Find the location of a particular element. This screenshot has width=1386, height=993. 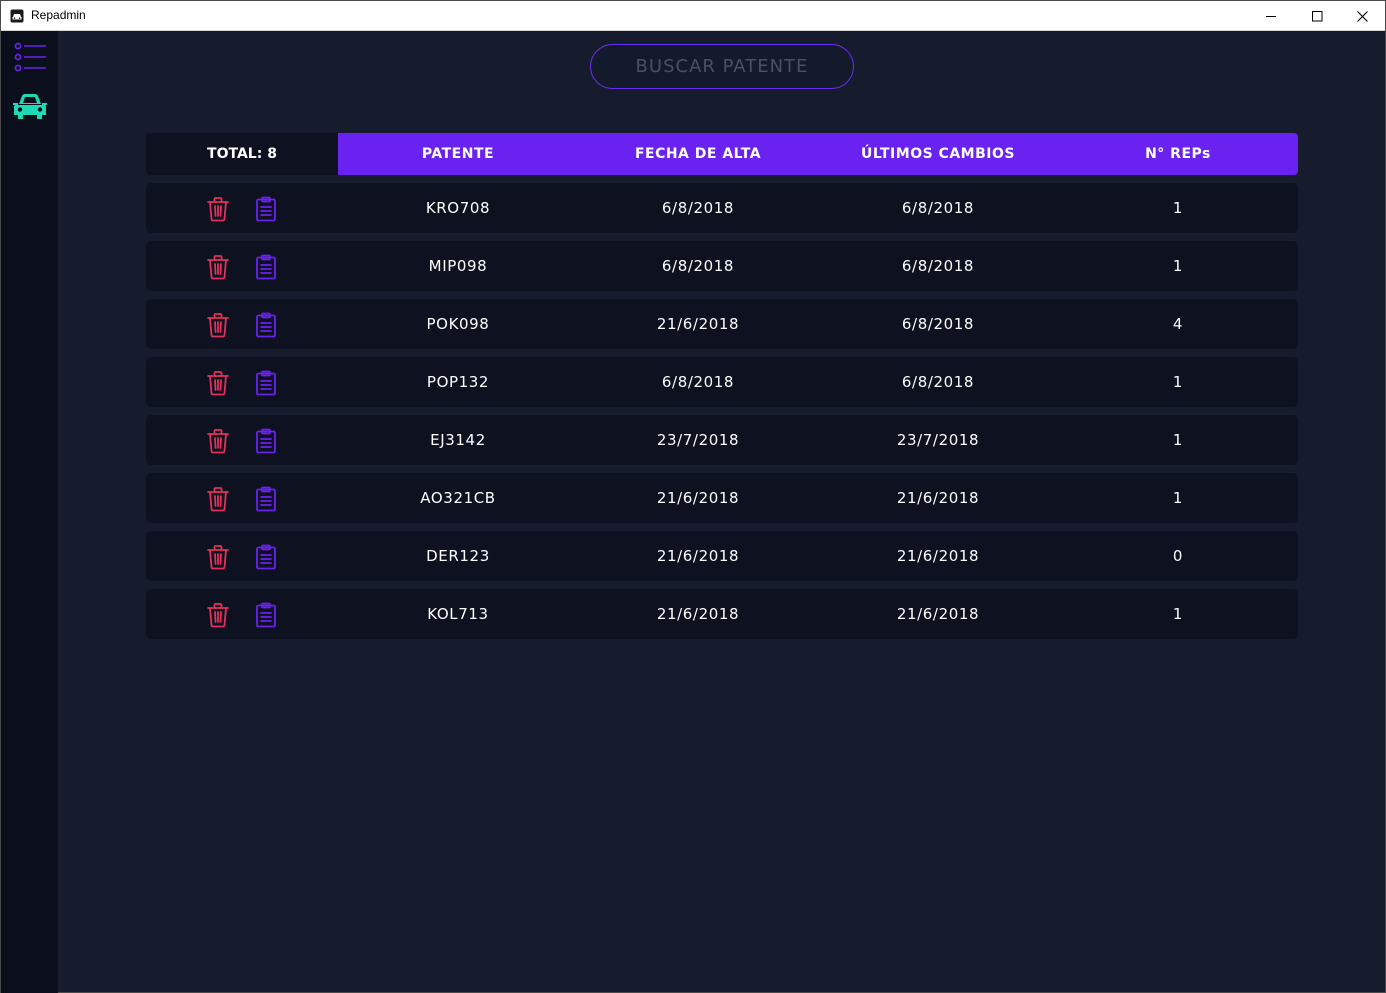

cell-reps: 4 is located at coordinates (1178, 324).